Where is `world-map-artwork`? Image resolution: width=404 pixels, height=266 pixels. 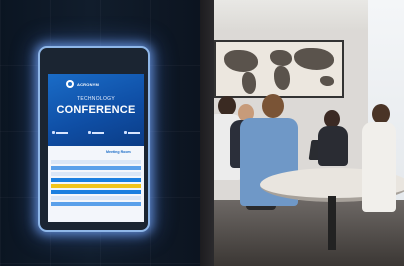
world-map-artwork is located at coordinates (279, 69).